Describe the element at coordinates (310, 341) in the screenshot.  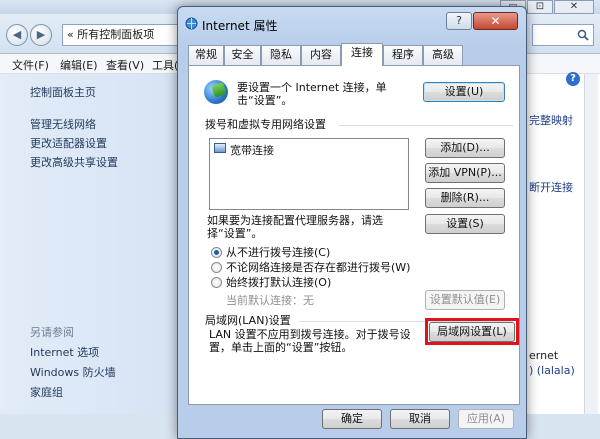
I see `lan-description: LAN 设置不应用到拨号连接。对于拨号设置，单击上面的“设置”按钮。` at that location.